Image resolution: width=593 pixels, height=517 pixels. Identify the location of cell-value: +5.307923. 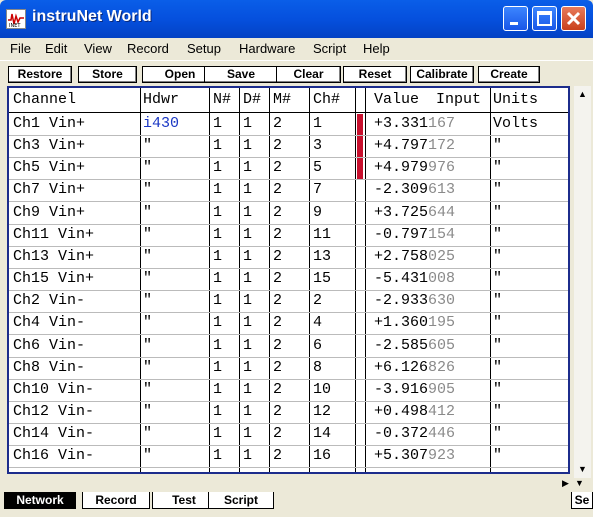
(414, 456).